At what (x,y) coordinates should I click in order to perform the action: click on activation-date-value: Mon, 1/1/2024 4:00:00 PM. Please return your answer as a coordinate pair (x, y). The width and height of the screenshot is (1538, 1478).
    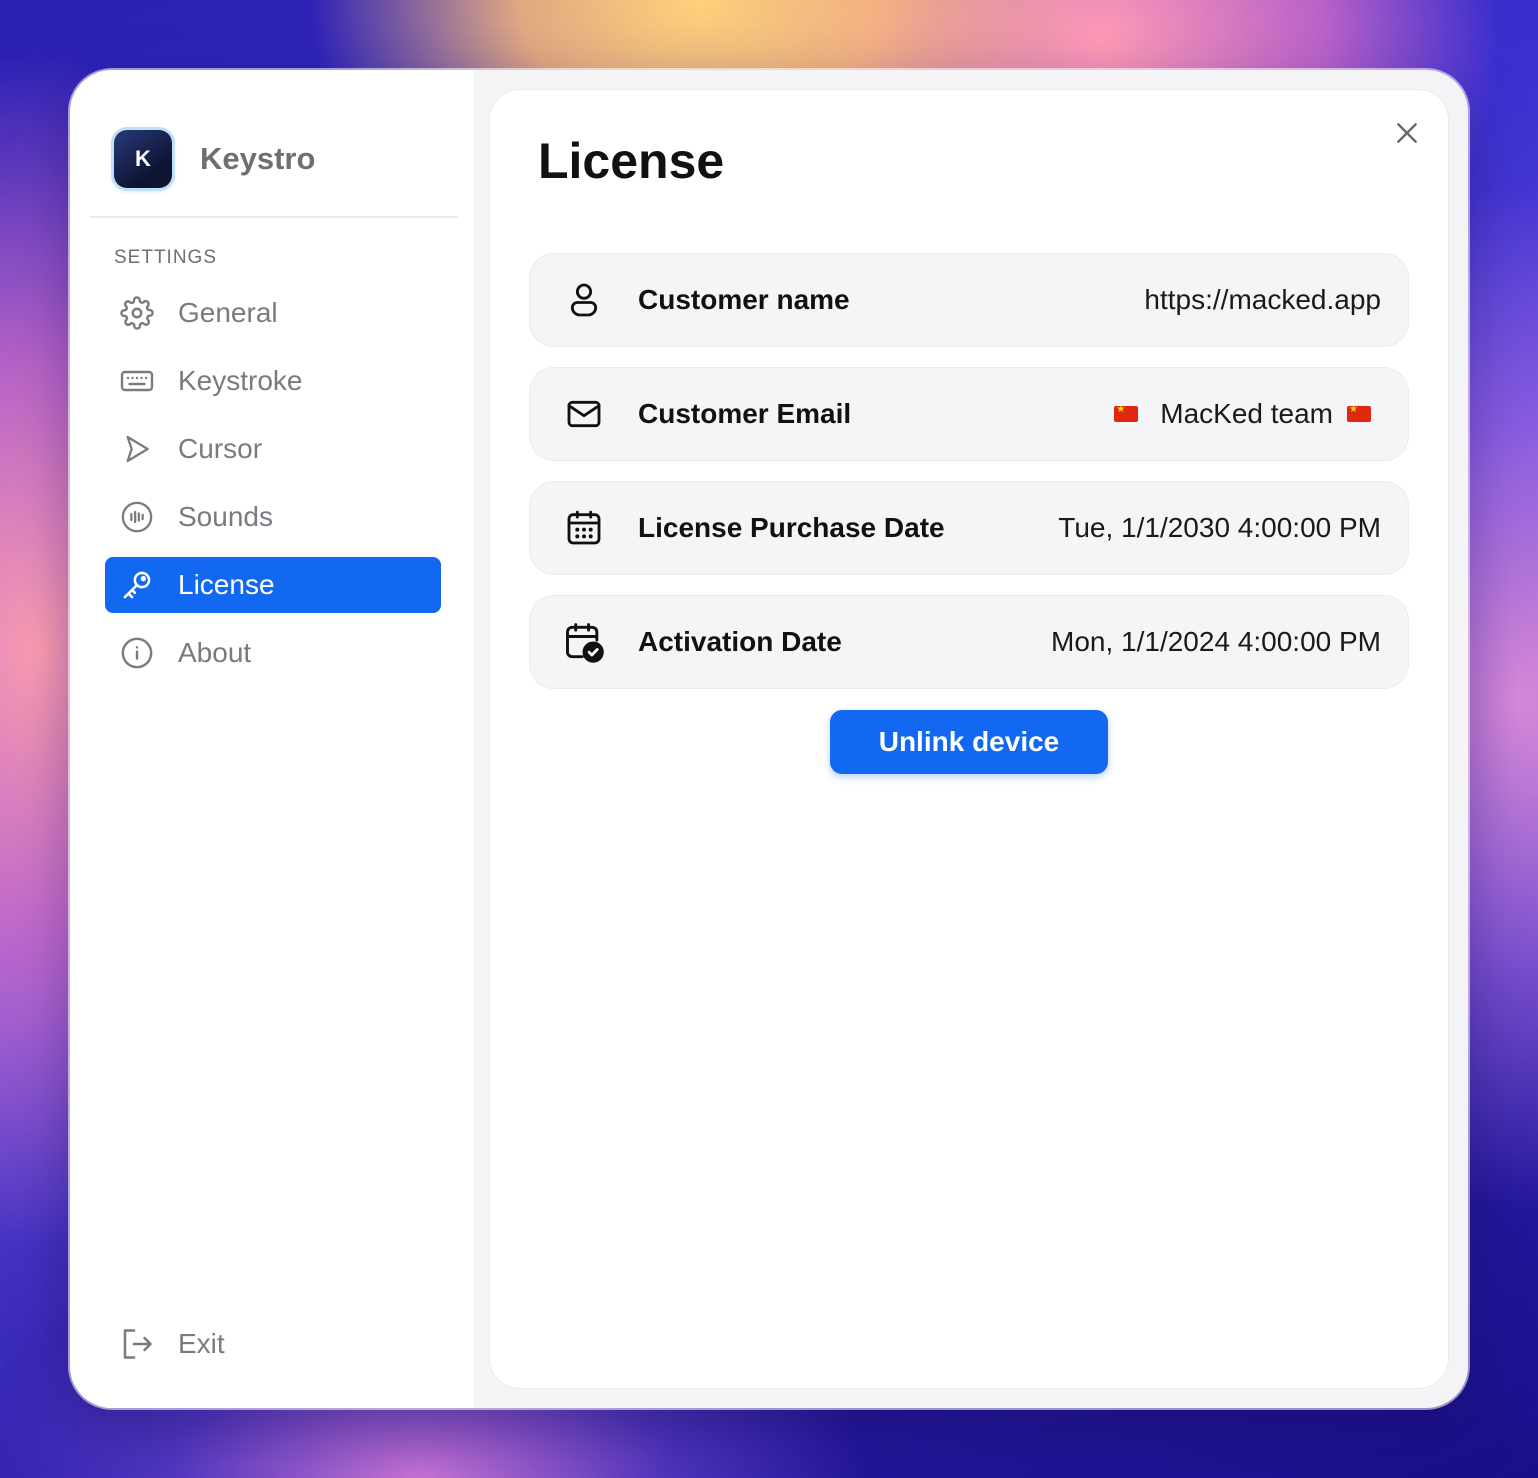
    Looking at the image, I should click on (1216, 641).